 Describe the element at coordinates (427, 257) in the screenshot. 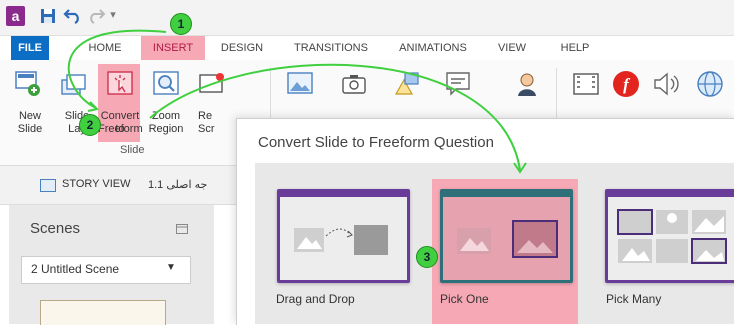

I see `step-badge-3: 3` at that location.